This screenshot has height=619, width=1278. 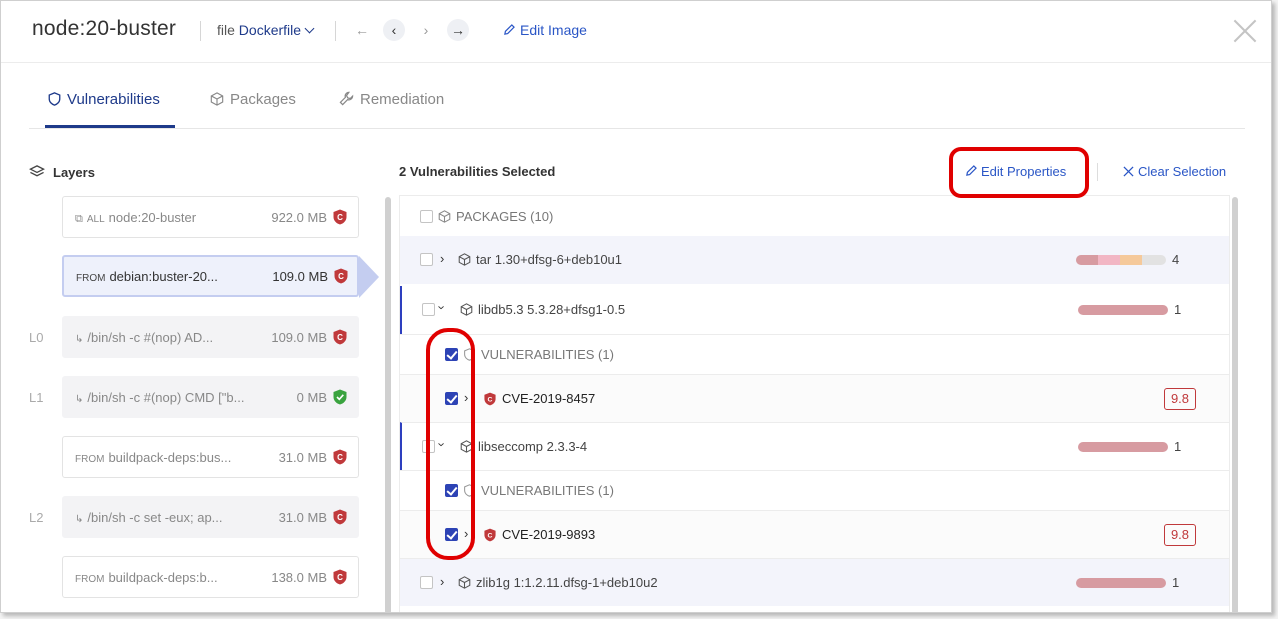 I want to click on layer-card-all: ⧉ ALL node:20-buster 922.0 MB C, so click(x=210, y=217).